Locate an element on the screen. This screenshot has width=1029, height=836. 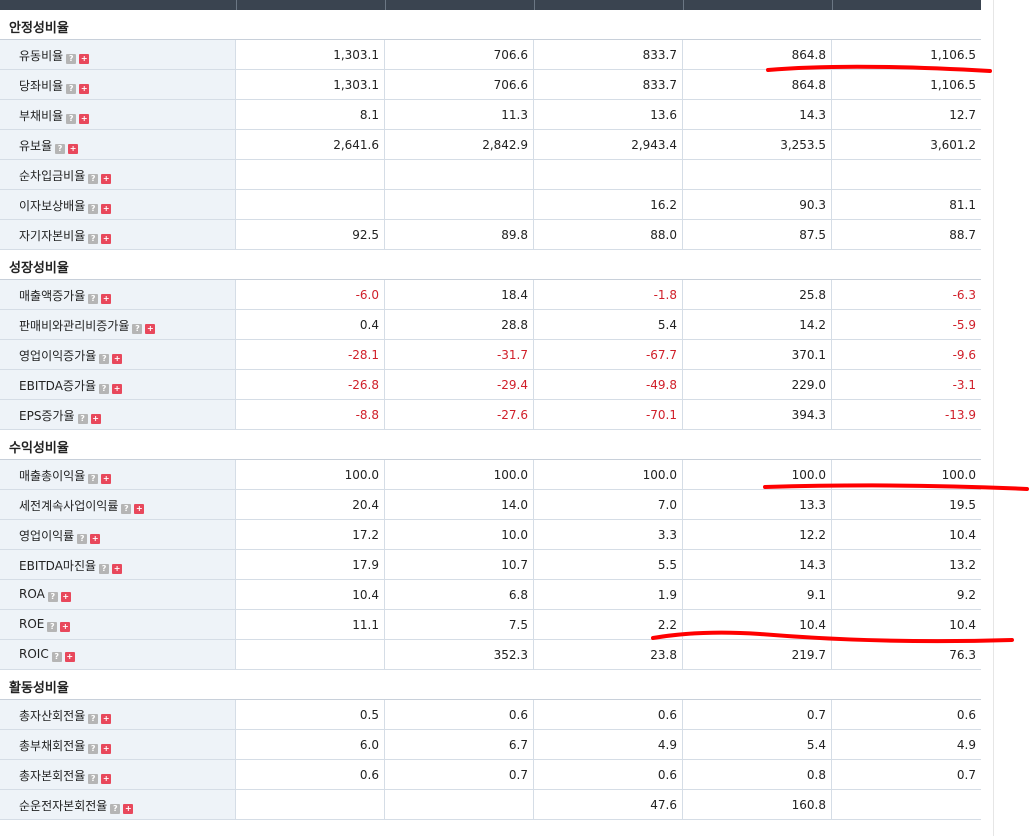
row-label-wrap: 매출액증가율? + is located at coordinates (65, 295).